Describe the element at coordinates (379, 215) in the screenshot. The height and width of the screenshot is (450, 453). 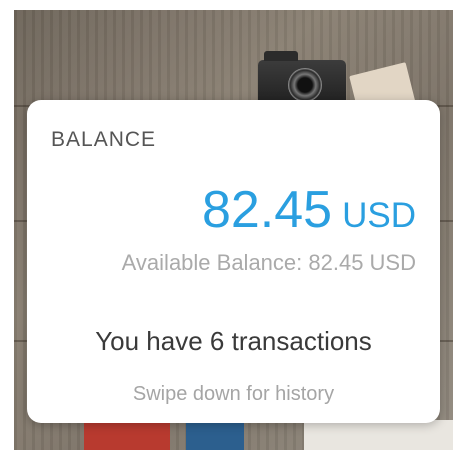
I see `balance-currency: USD` at that location.